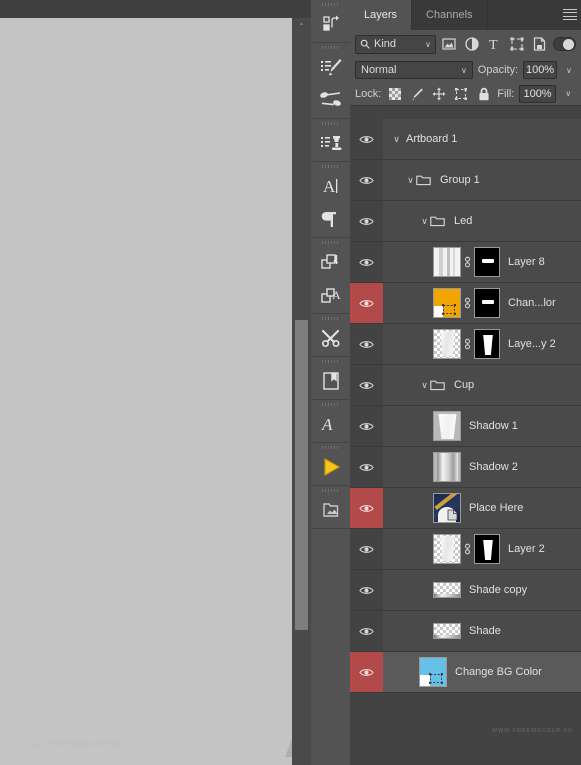 The width and height of the screenshot is (581, 765). I want to click on artboard-tool, so click(330, 23).